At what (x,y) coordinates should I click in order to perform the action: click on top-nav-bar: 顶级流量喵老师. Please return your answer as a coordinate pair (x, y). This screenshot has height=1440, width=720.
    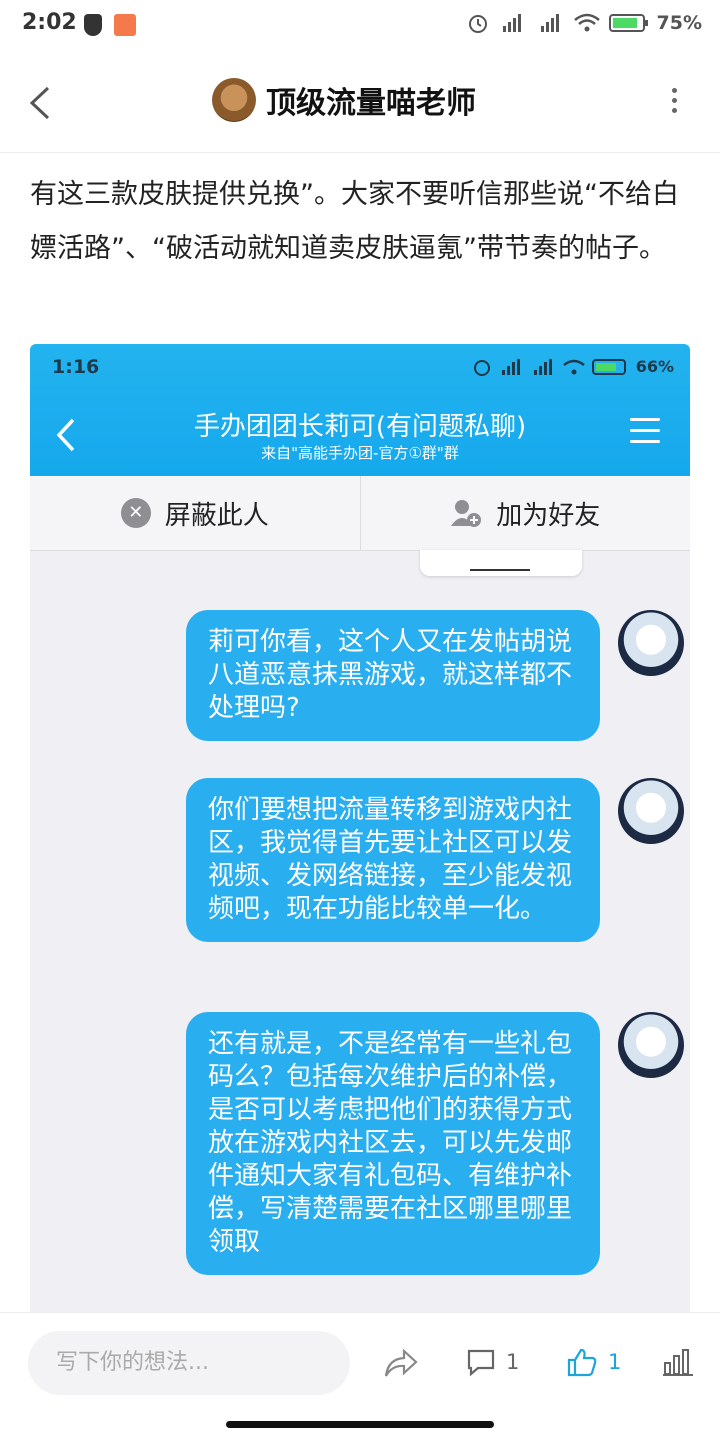
    Looking at the image, I should click on (360, 102).